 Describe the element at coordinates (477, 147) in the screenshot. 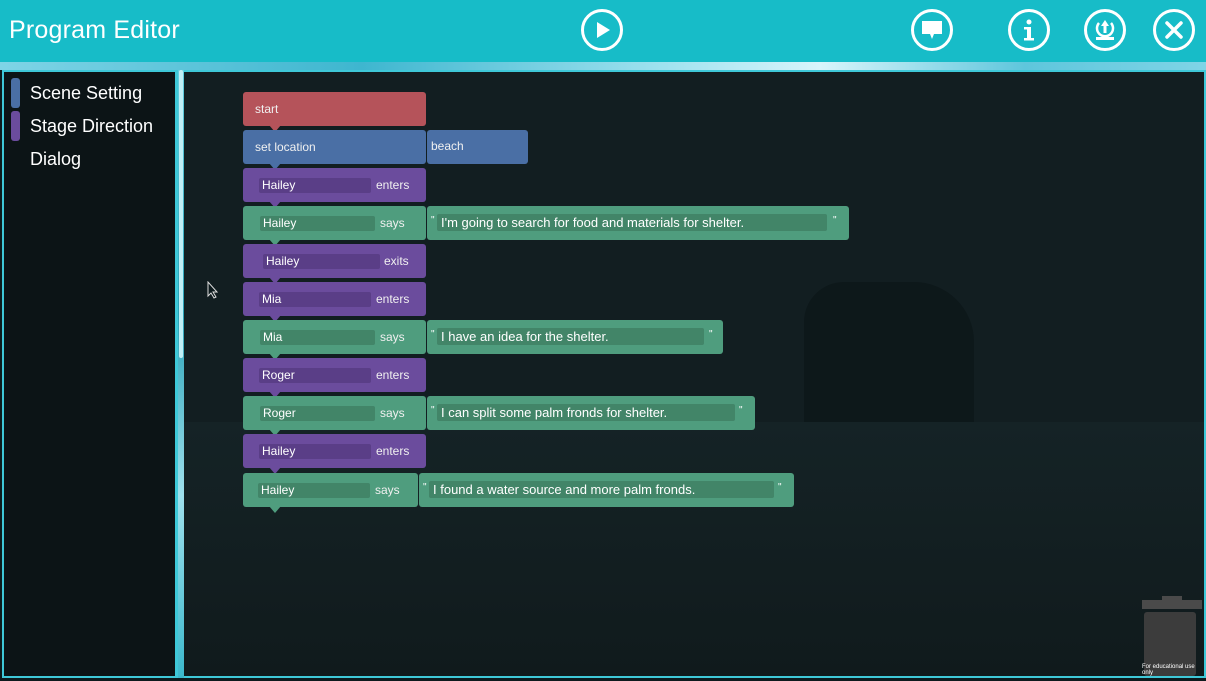

I see `location-value-block: beach` at that location.